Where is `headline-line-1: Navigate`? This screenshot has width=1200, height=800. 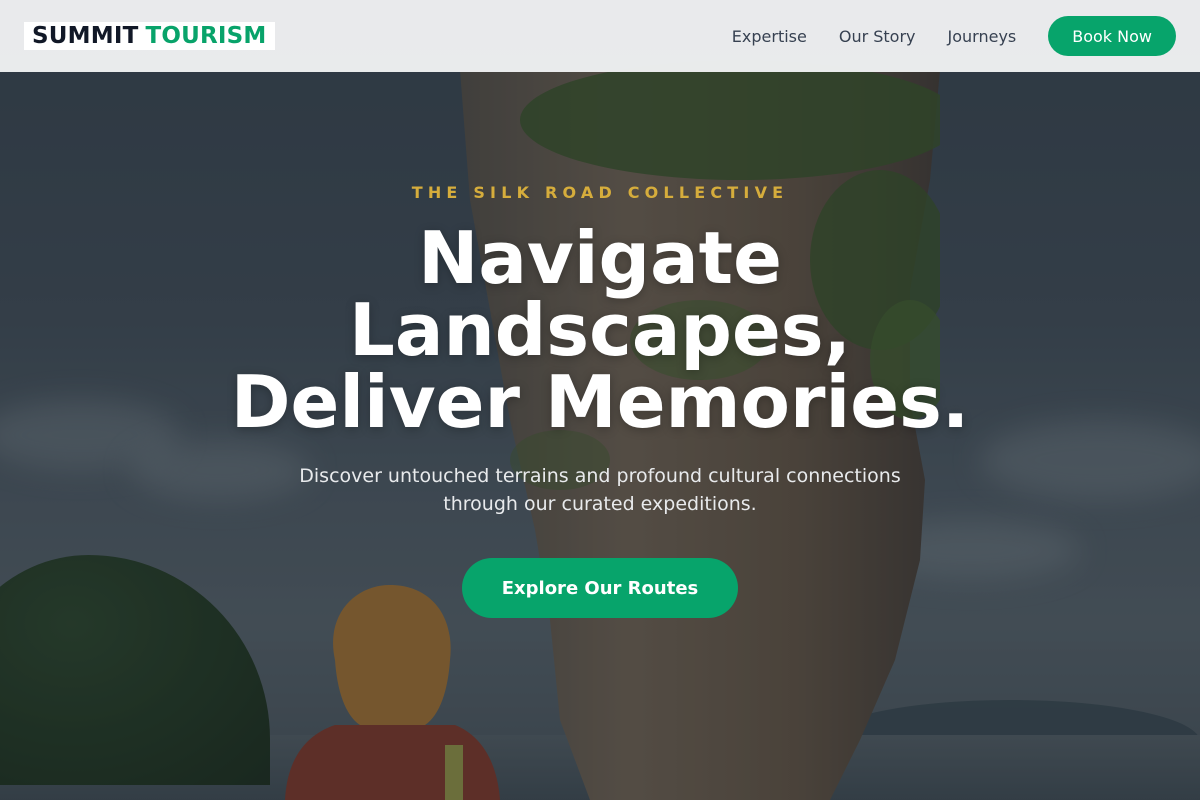
headline-line-1: Navigate is located at coordinates (600, 258).